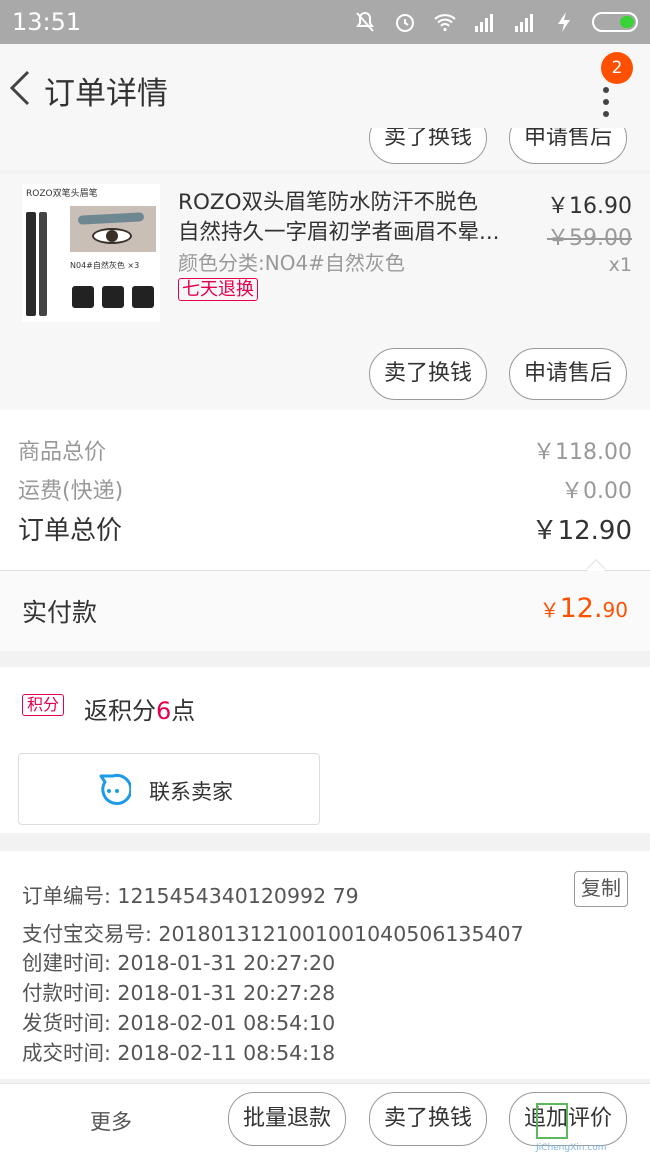  What do you see at coordinates (106, 94) in the screenshot?
I see `page-title: 订单详情` at bounding box center [106, 94].